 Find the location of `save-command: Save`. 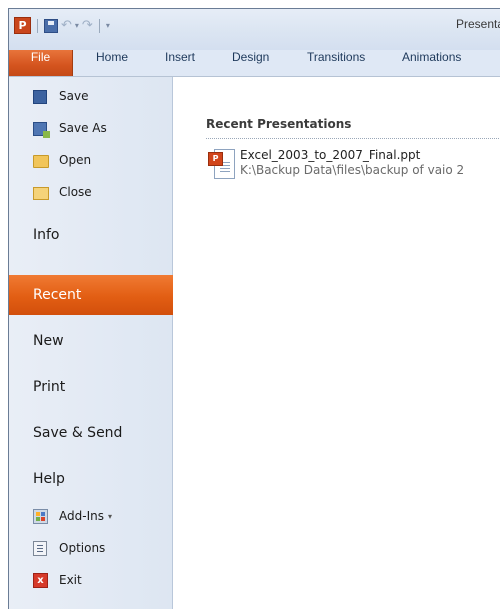

save-command: Save is located at coordinates (102, 96).